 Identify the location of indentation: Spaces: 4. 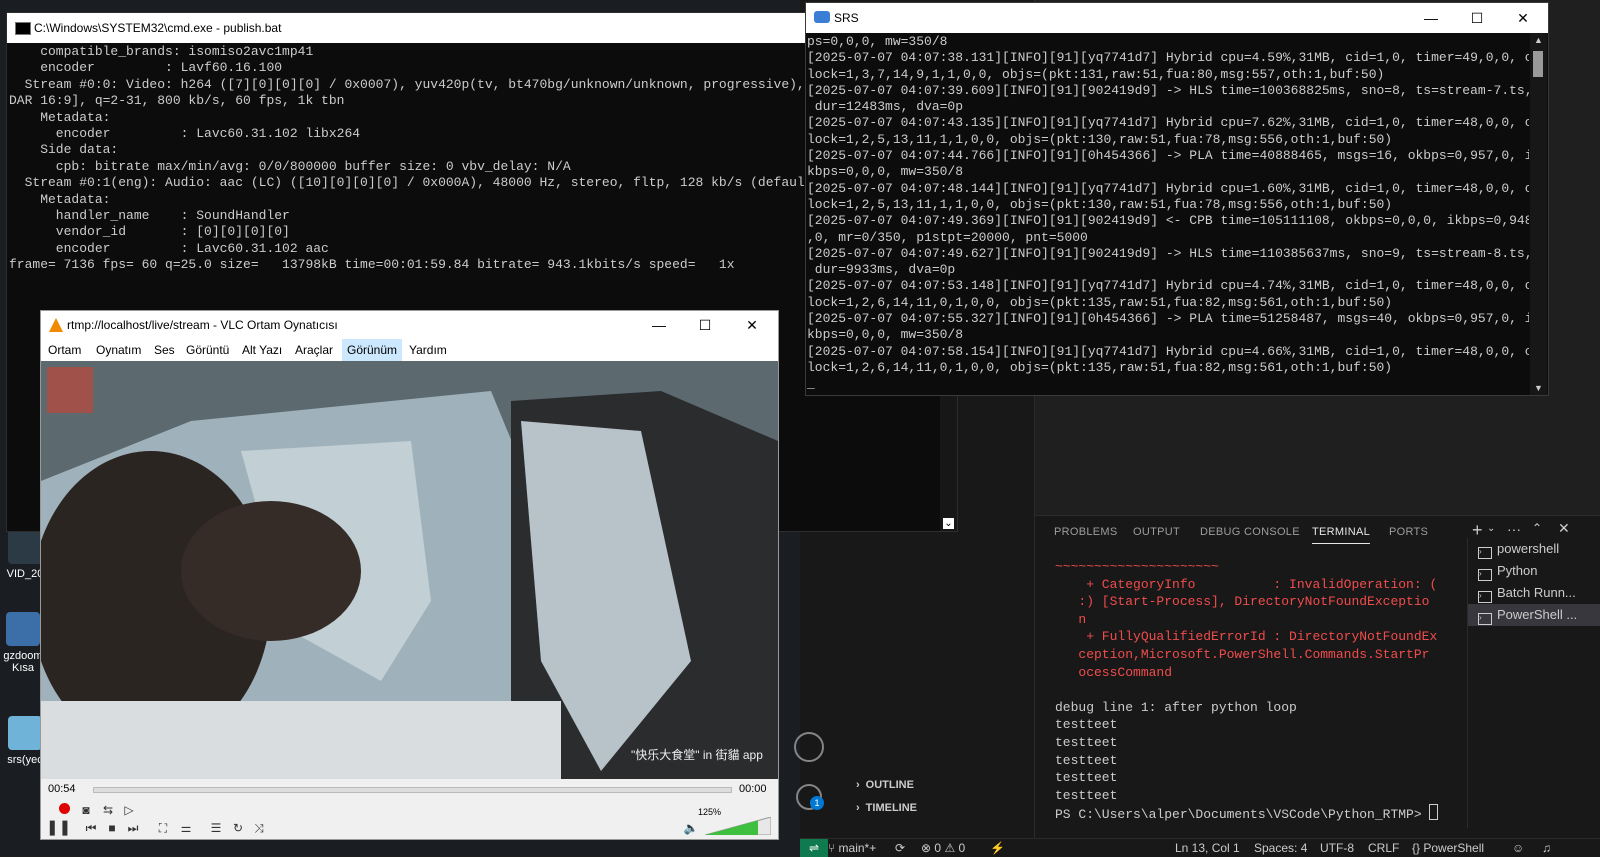
(1280, 848).